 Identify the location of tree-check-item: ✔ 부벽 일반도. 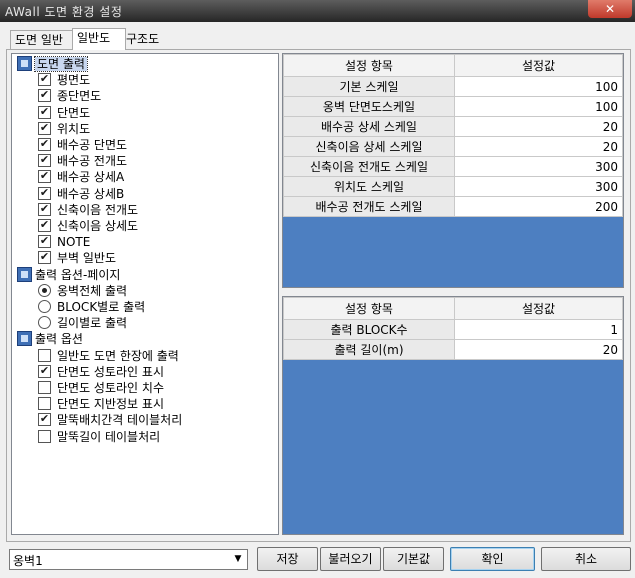
(77, 258).